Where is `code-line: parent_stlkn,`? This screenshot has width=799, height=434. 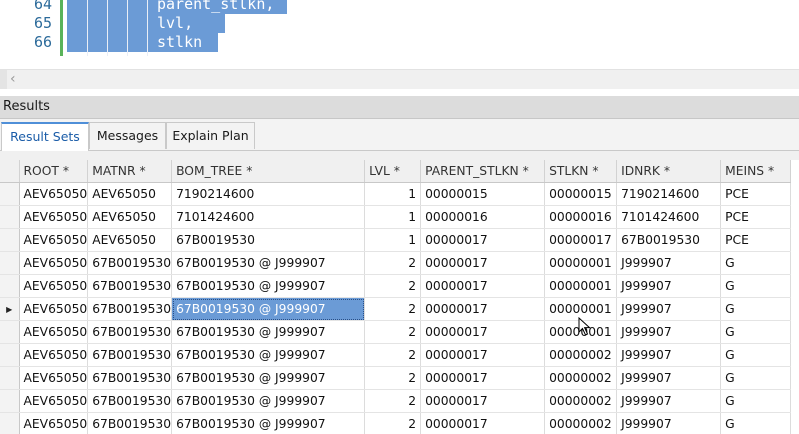
code-line: parent_stlkn, is located at coordinates (215, 7).